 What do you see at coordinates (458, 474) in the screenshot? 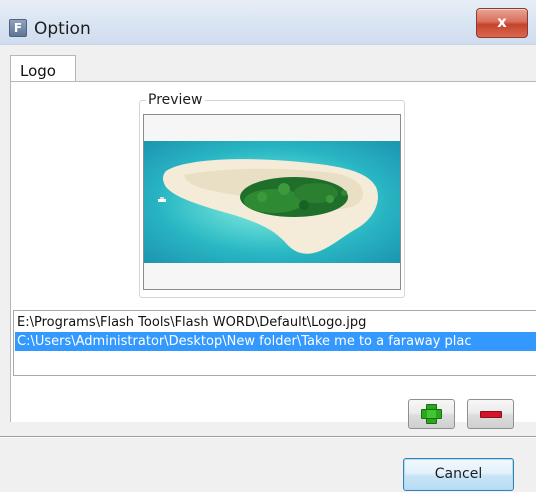
I see `cancel-button: Cancel` at bounding box center [458, 474].